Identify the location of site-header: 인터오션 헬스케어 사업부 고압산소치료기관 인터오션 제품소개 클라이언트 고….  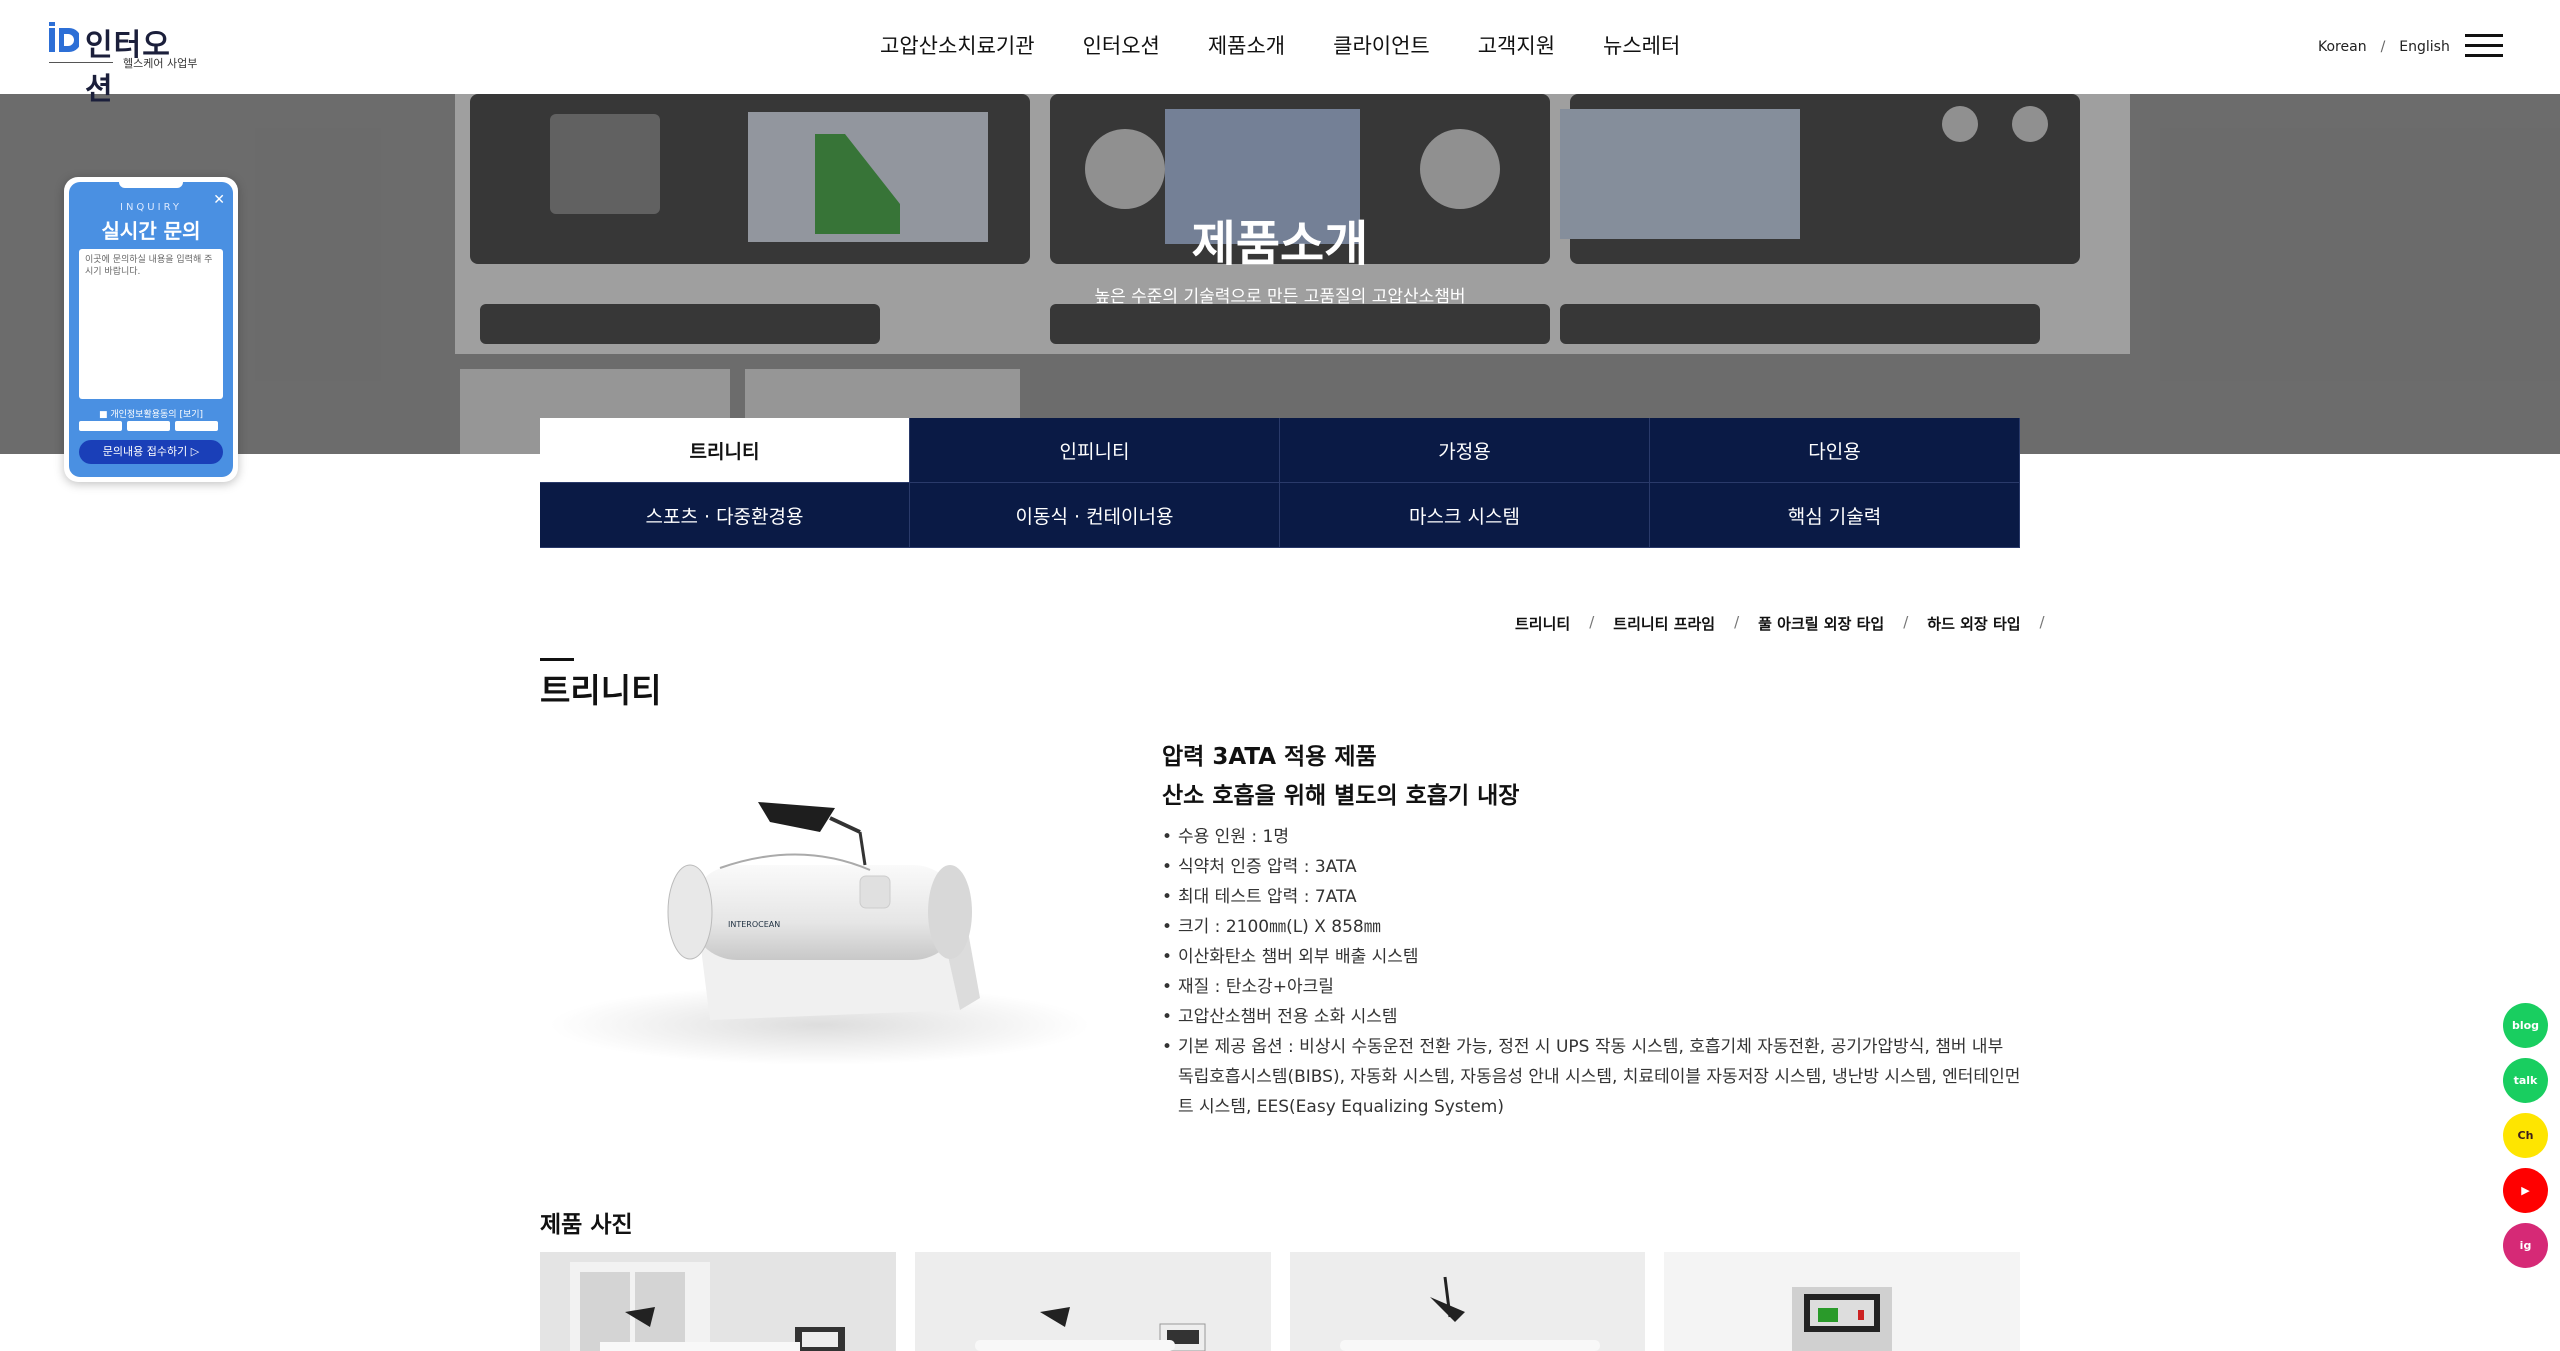
(1280, 53).